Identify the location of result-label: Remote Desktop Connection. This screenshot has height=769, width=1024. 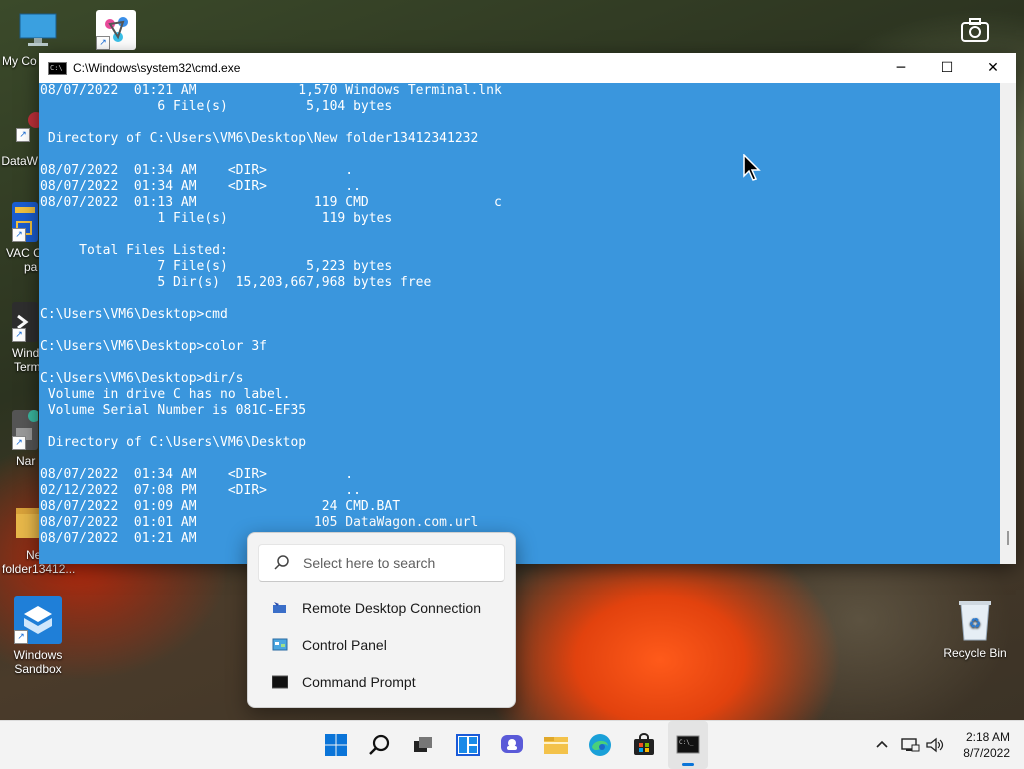
(391, 608).